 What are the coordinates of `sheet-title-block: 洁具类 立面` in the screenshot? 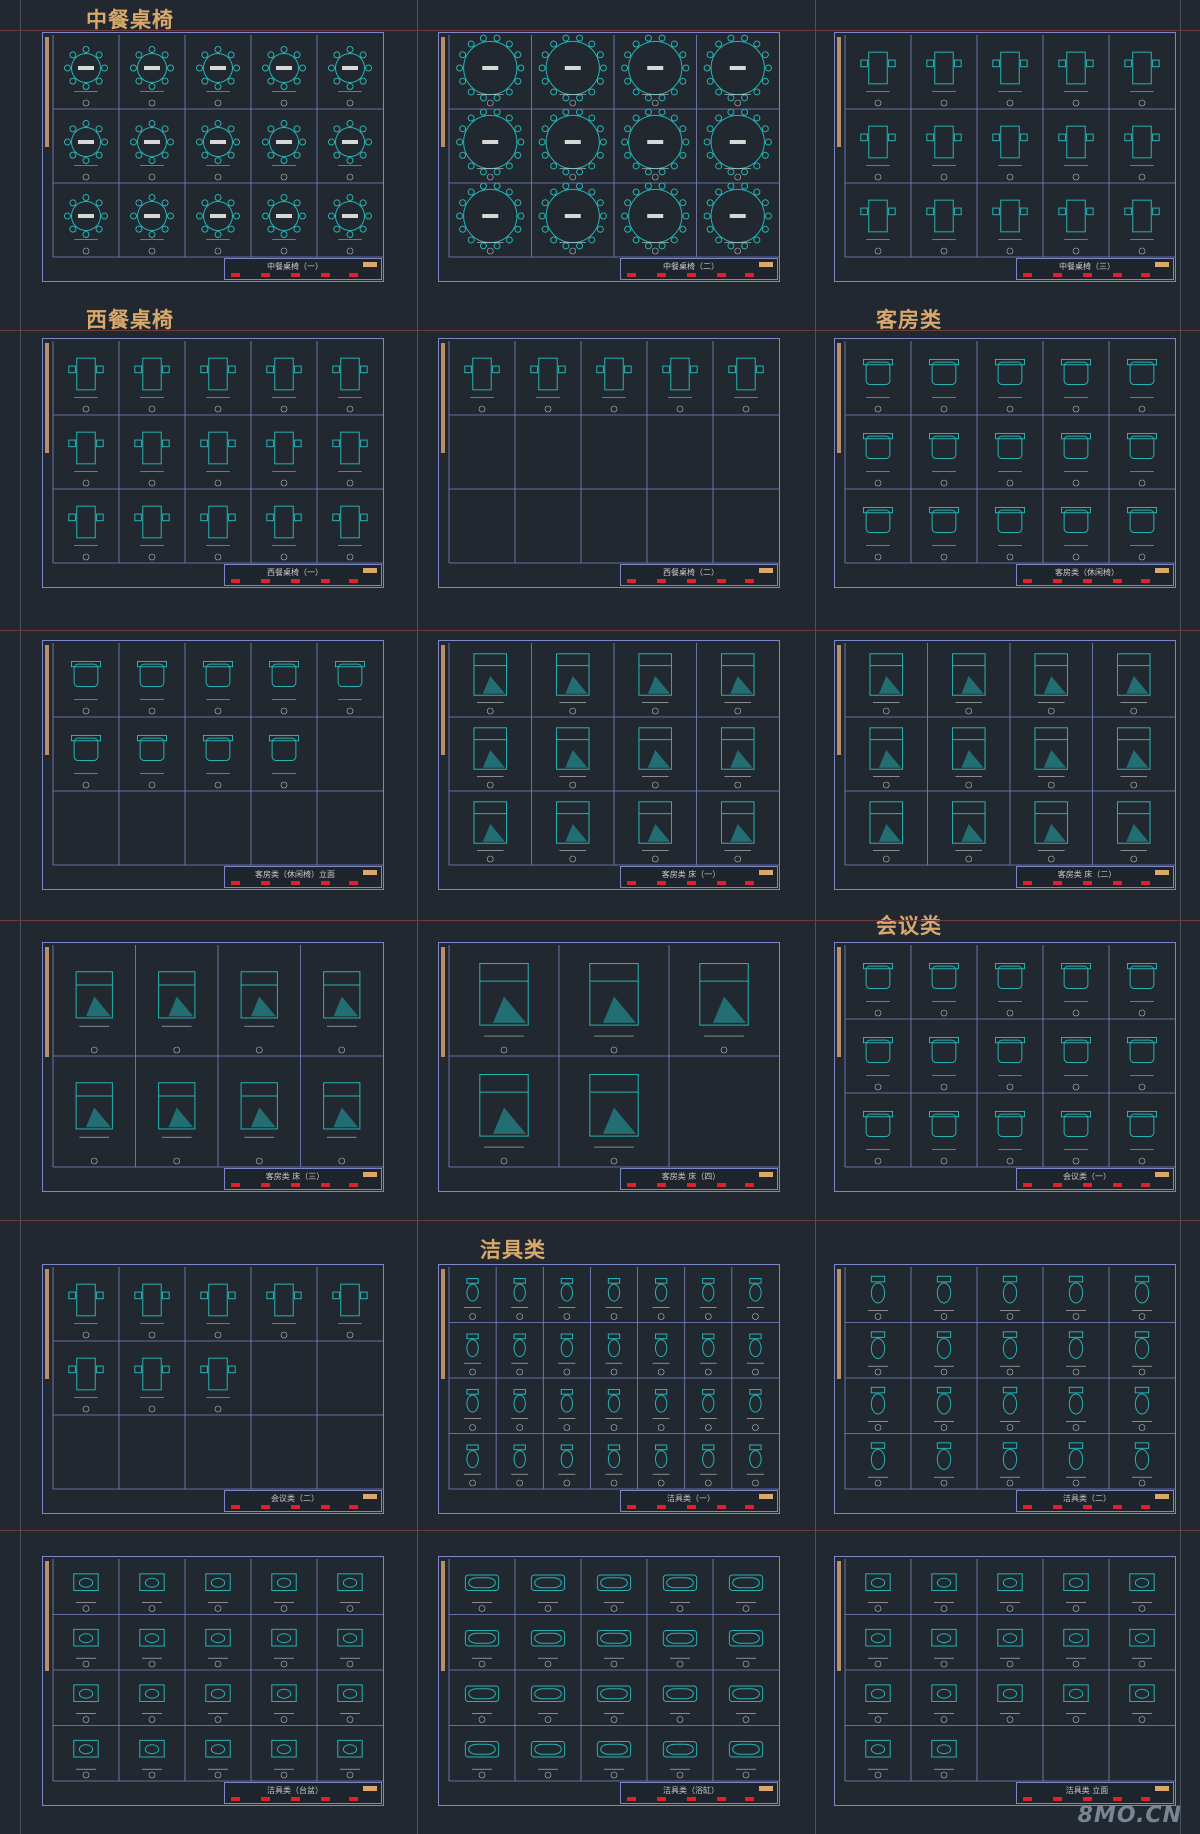 It's located at (1095, 1793).